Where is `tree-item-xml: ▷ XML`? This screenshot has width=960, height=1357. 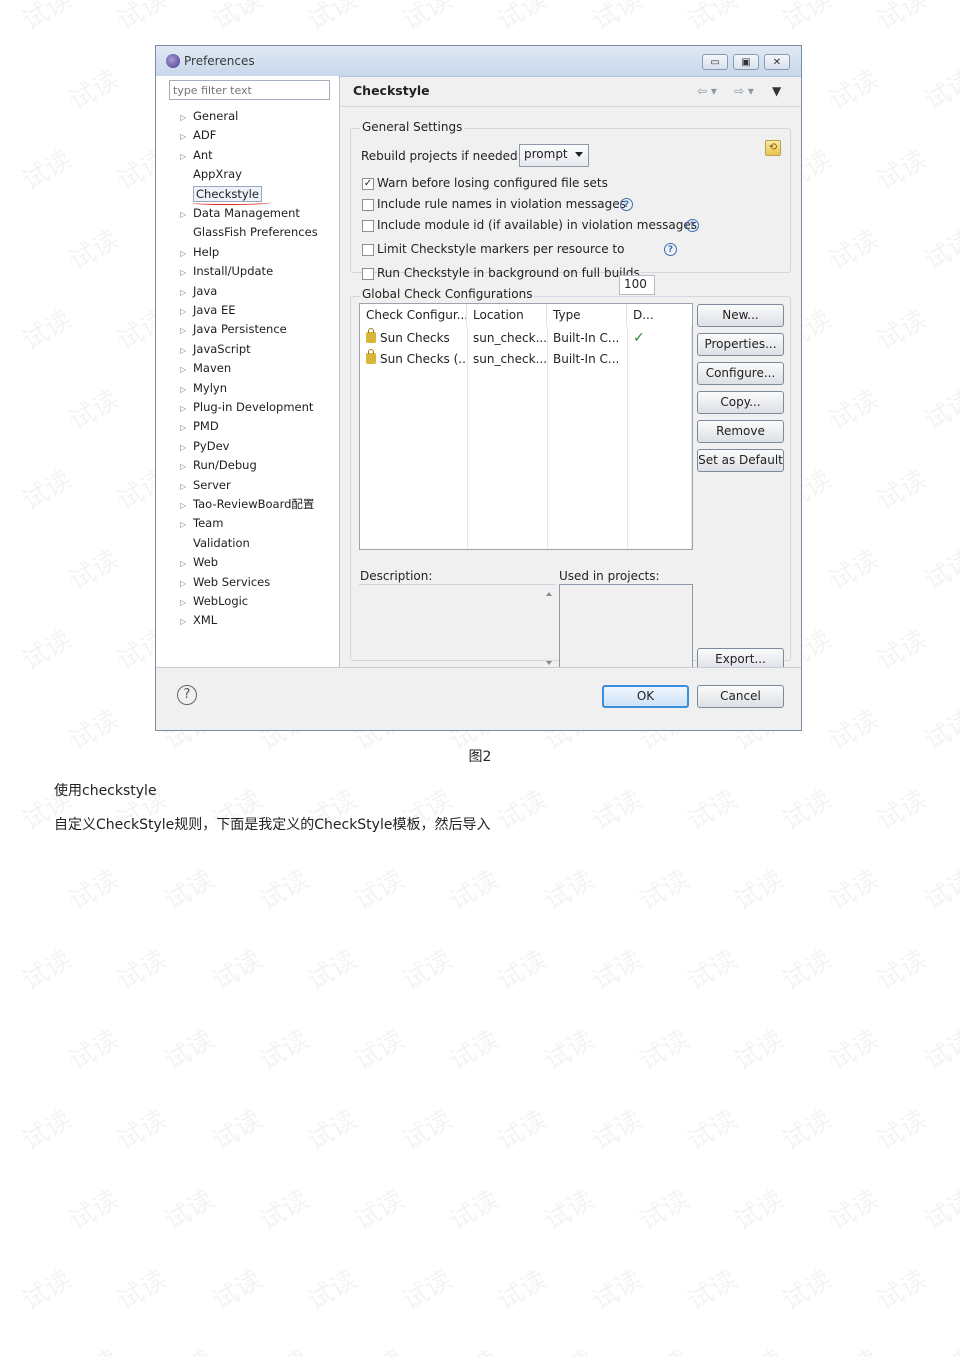
tree-item-xml: ▷ XML is located at coordinates (198, 620).